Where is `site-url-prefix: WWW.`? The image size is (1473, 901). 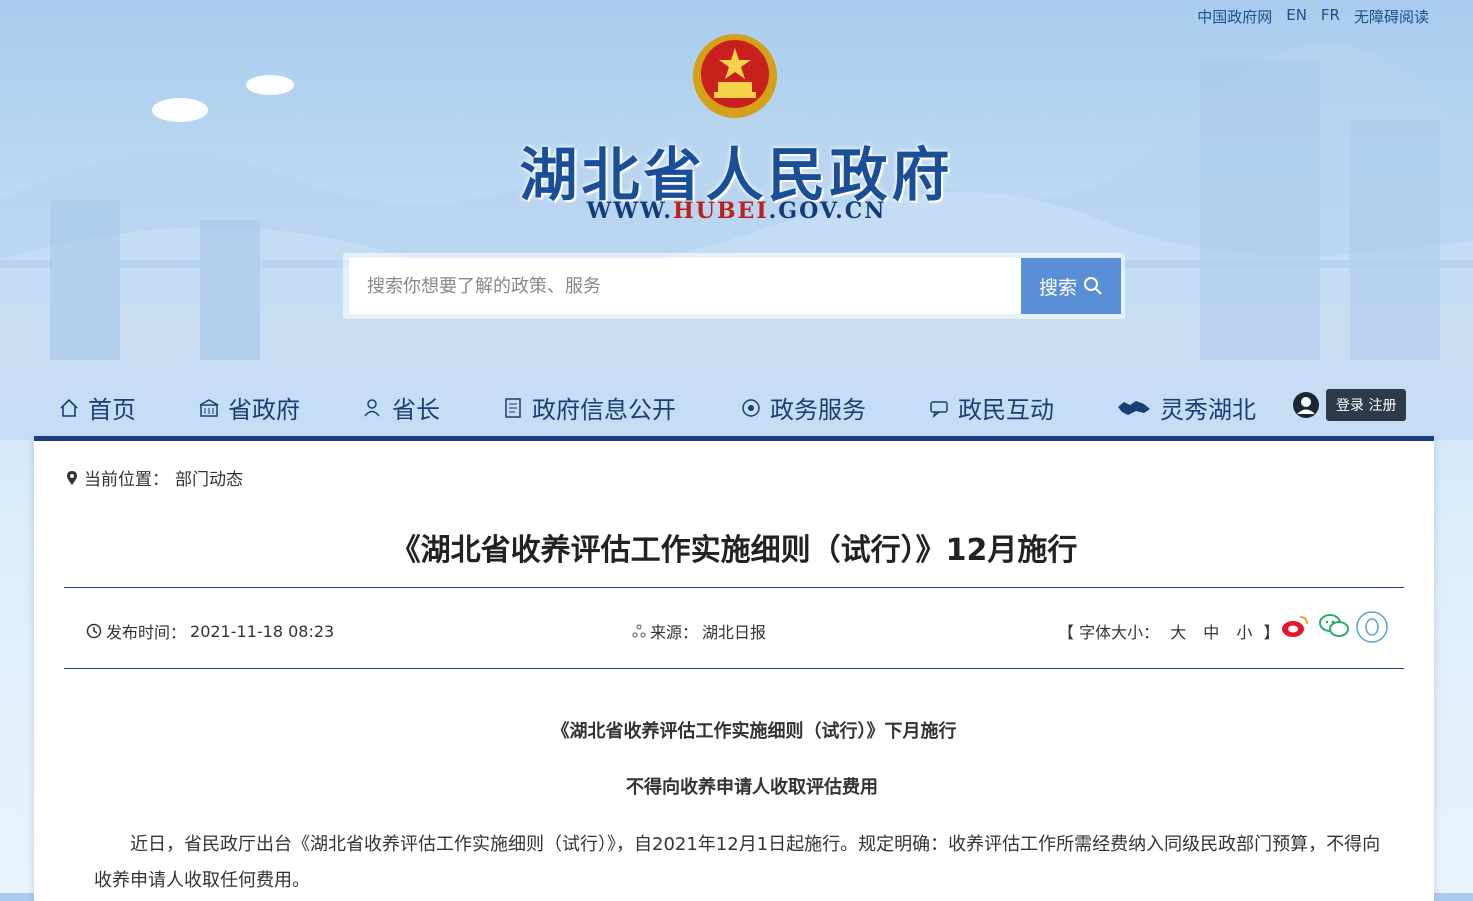
site-url-prefix: WWW. is located at coordinates (629, 211).